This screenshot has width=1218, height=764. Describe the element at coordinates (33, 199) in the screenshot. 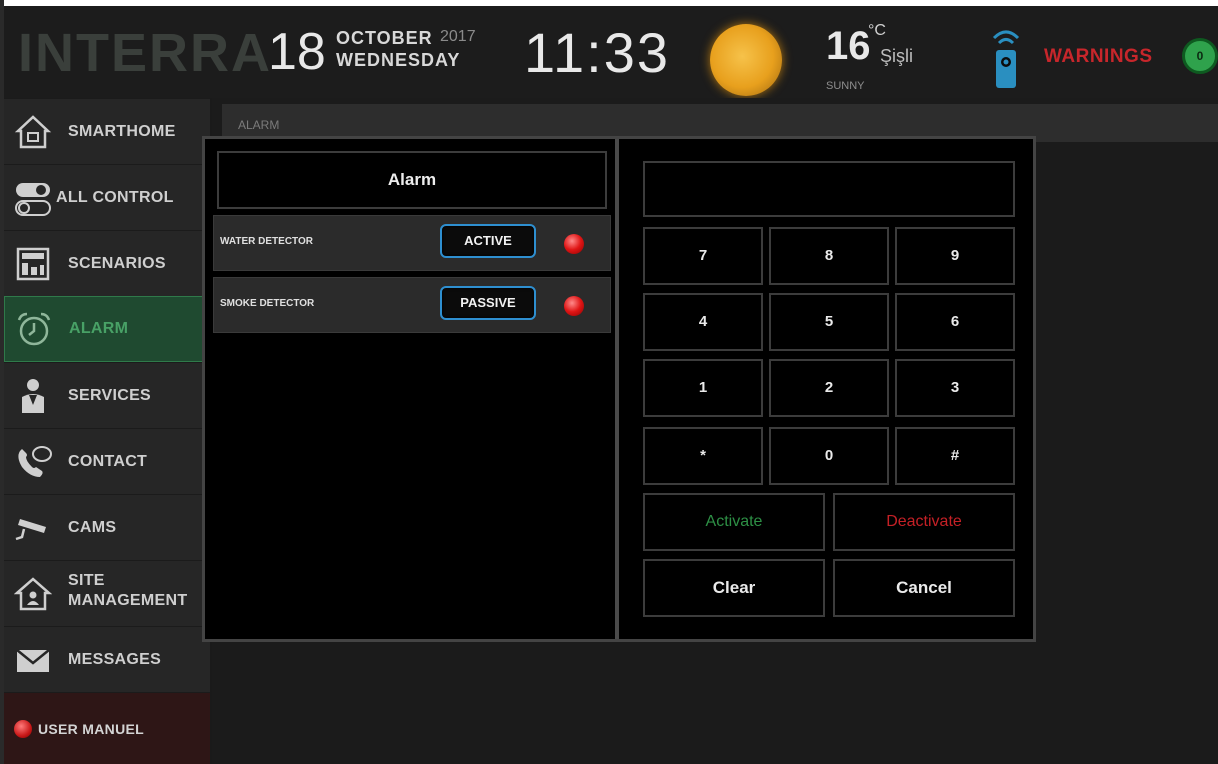

I see `toggle-icon` at that location.